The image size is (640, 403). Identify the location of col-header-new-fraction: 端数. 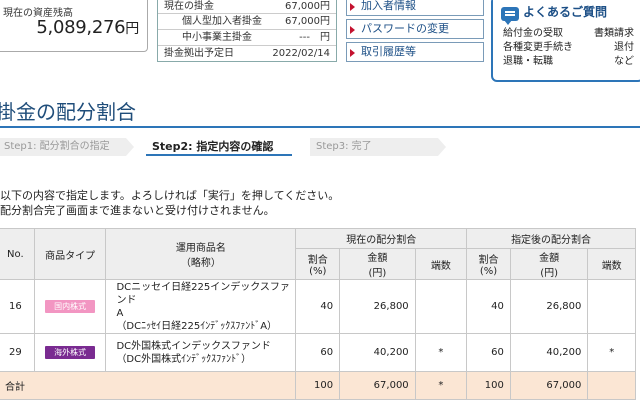
(611, 264).